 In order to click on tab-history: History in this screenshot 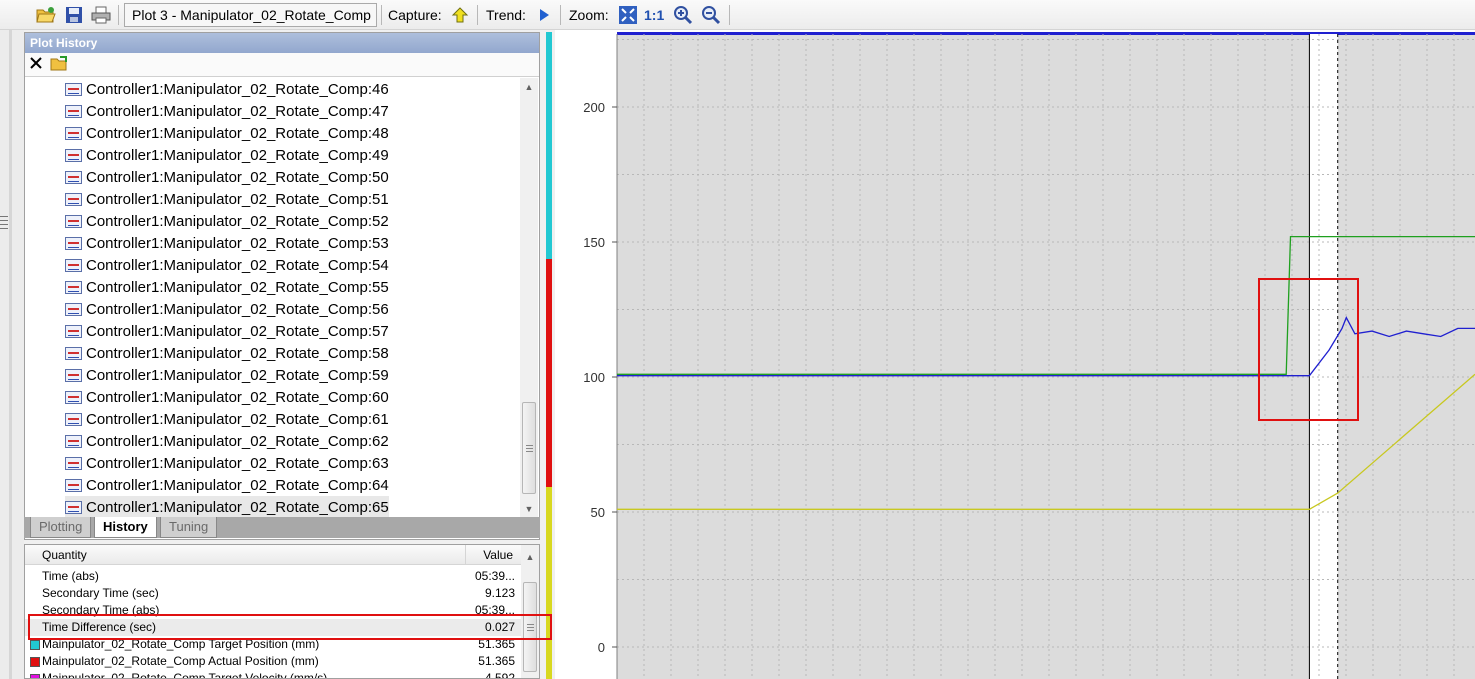, I will do `click(125, 527)`.